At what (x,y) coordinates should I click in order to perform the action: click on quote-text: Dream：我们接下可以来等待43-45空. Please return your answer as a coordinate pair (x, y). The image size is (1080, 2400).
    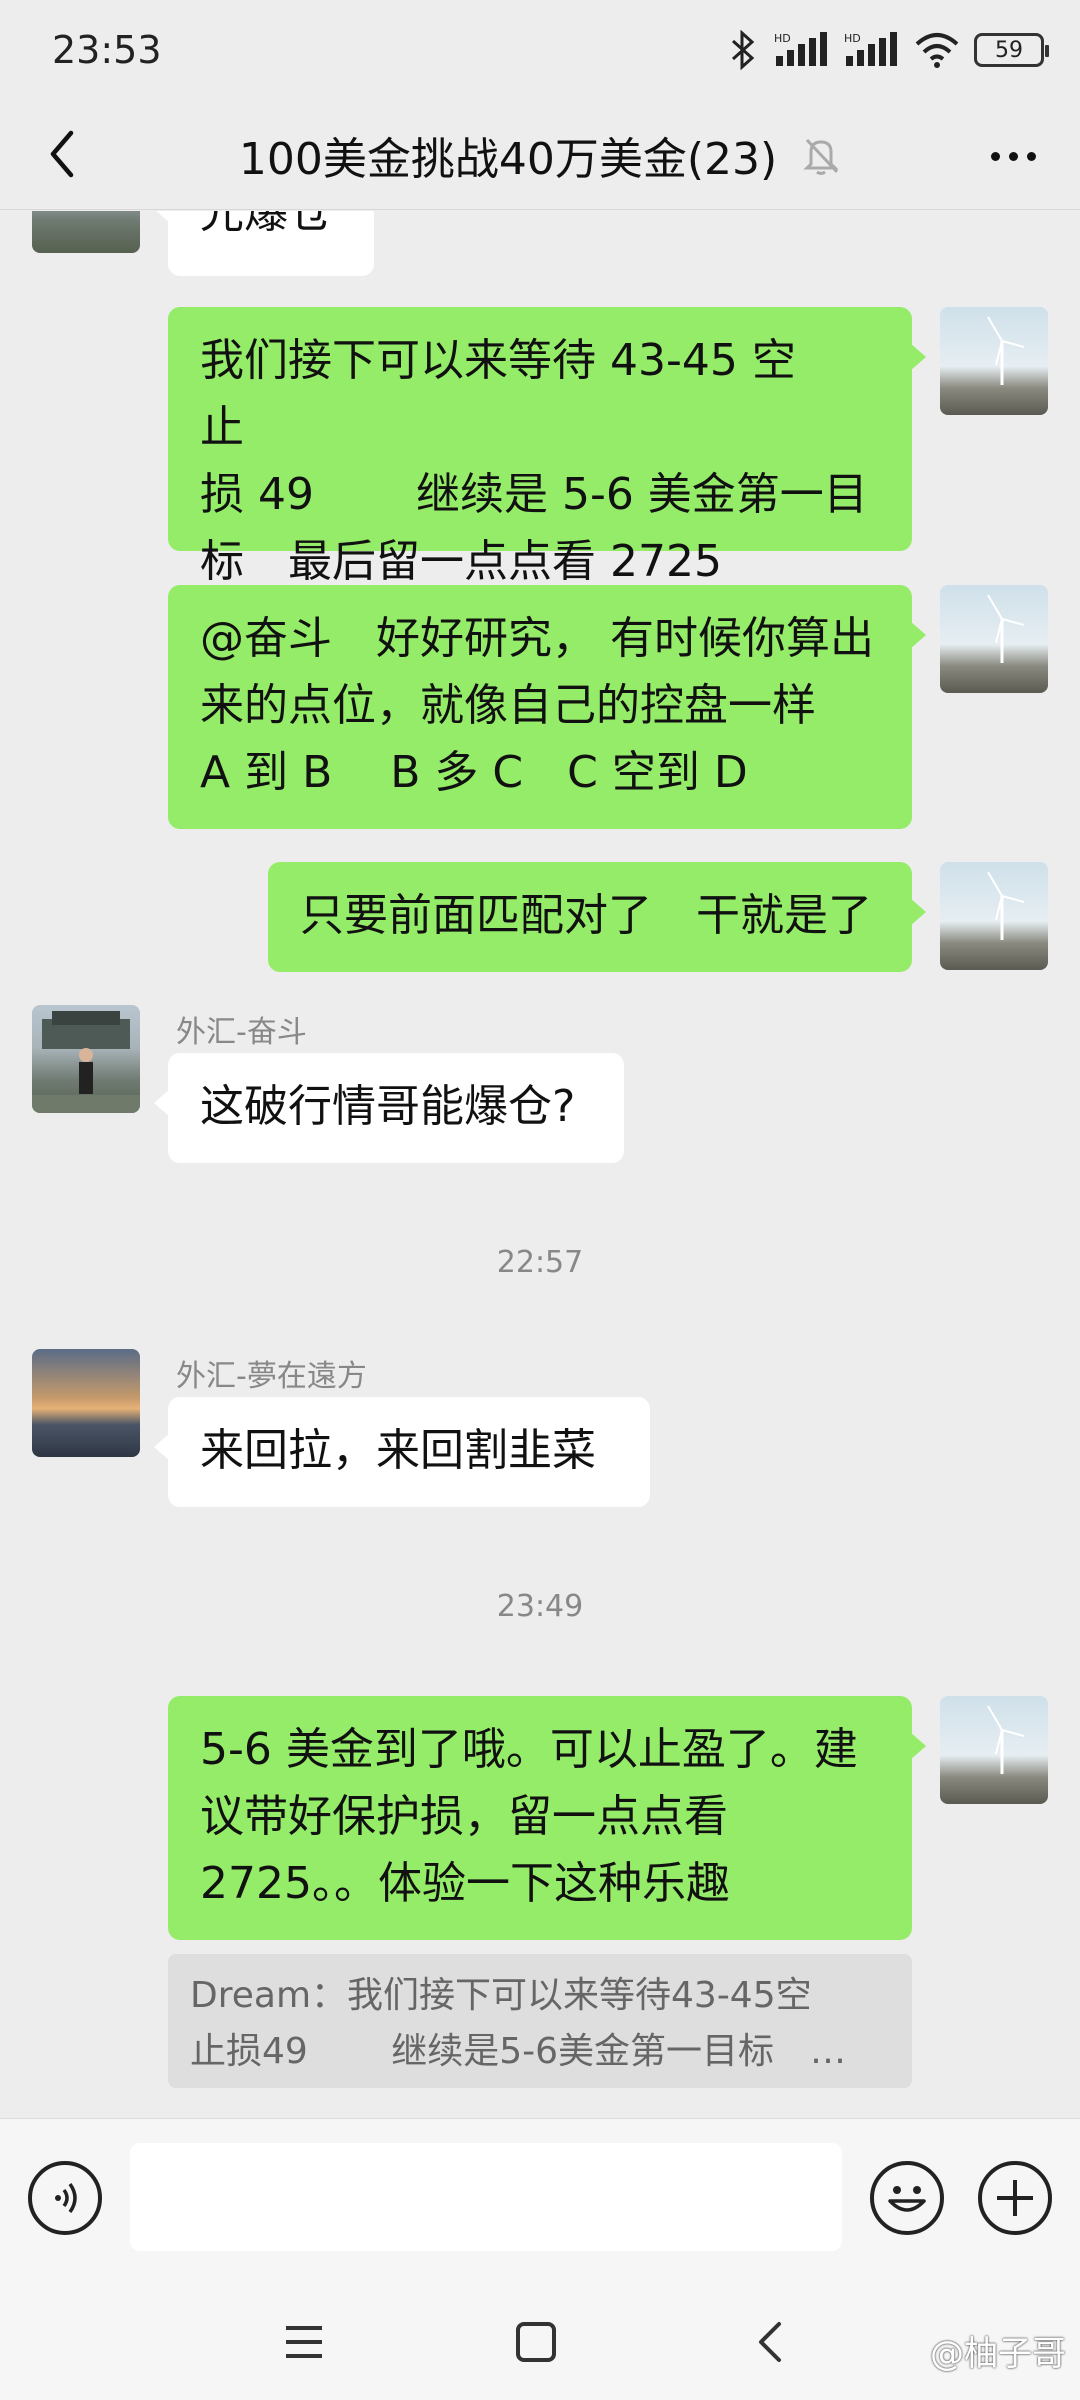
    Looking at the image, I should click on (501, 1995).